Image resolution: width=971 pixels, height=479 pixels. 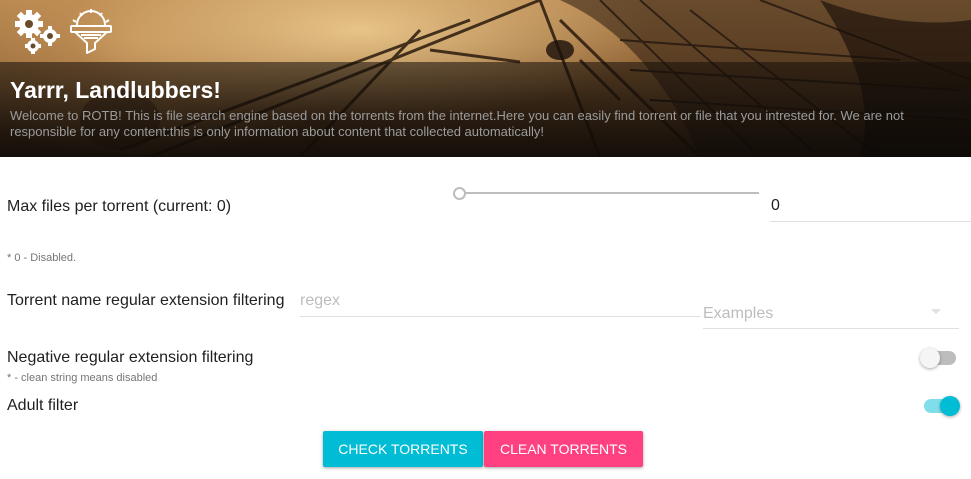 What do you see at coordinates (403, 449) in the screenshot?
I see `check-torrents-button: CHECK TORRENTS` at bounding box center [403, 449].